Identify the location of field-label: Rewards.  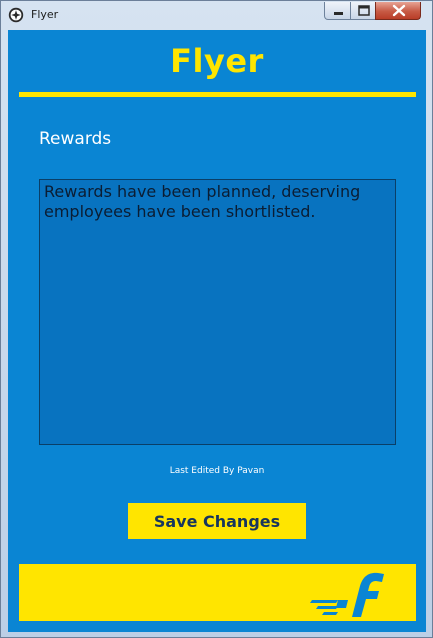
(75, 139).